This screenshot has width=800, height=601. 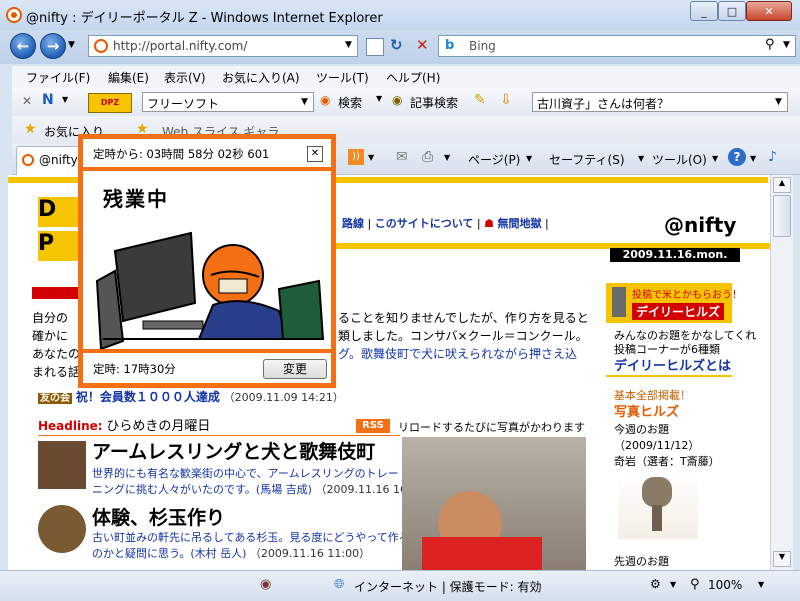 What do you see at coordinates (27, 101) in the screenshot?
I see `toolbar-close-icon: ✕` at bounding box center [27, 101].